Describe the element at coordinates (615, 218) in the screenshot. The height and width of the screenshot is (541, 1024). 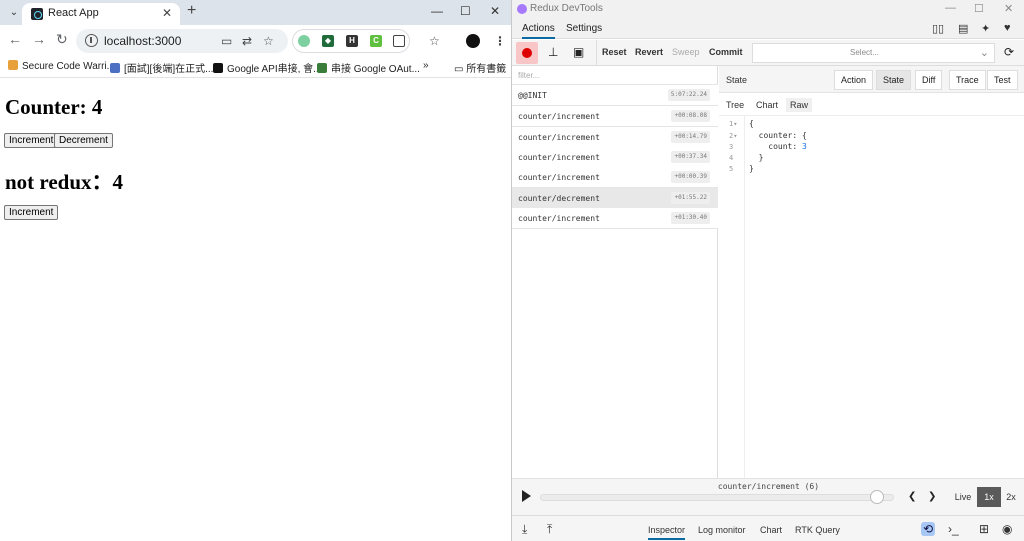
I see `action-row: counter/increment +01:30.40` at that location.